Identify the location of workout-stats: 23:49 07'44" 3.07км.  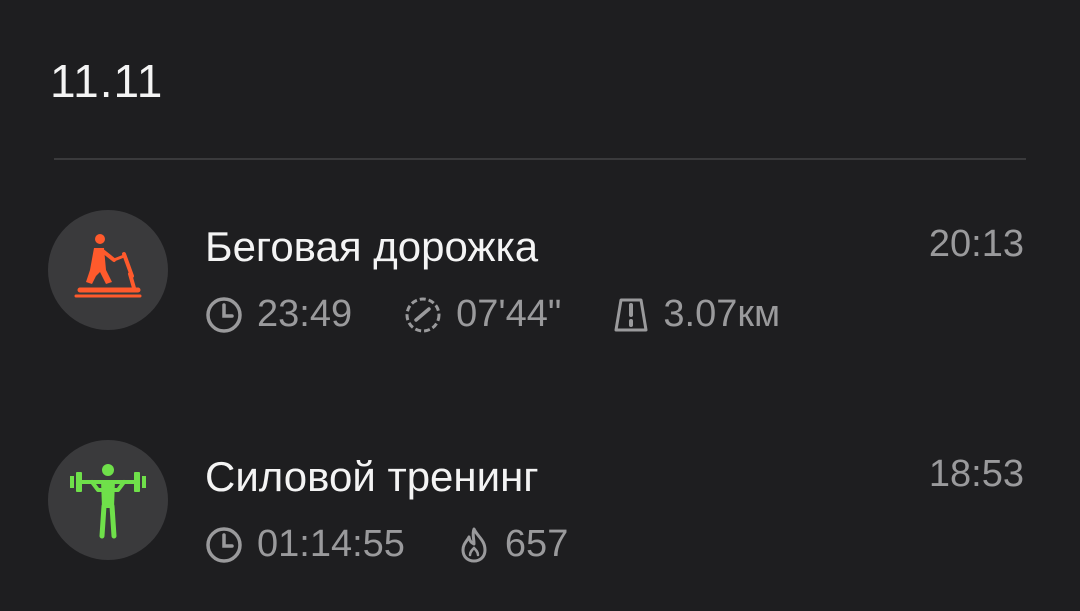
(518, 314).